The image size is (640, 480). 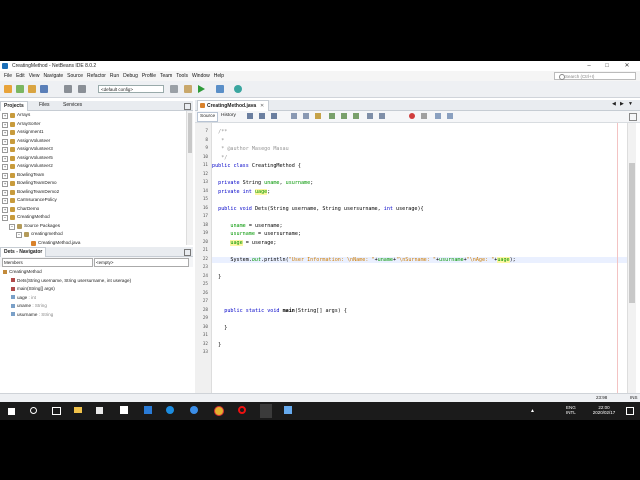 I want to click on menu-help: Help, so click(x=219, y=76).